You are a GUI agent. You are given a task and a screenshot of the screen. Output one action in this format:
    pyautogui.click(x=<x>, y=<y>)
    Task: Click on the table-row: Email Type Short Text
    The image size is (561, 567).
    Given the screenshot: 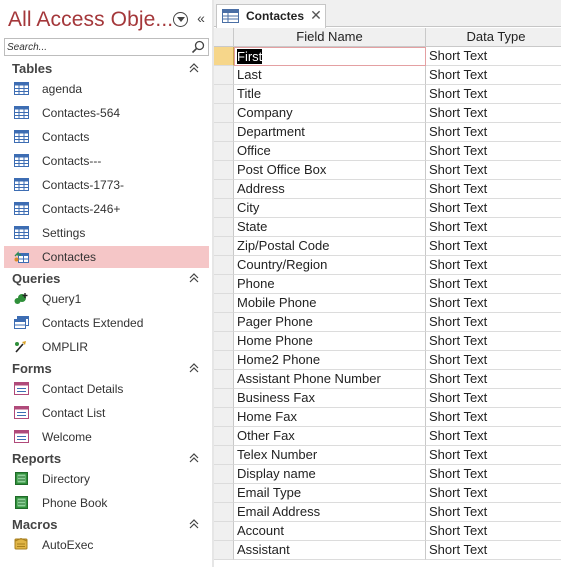 What is the action you would take?
    pyautogui.click(x=387, y=493)
    